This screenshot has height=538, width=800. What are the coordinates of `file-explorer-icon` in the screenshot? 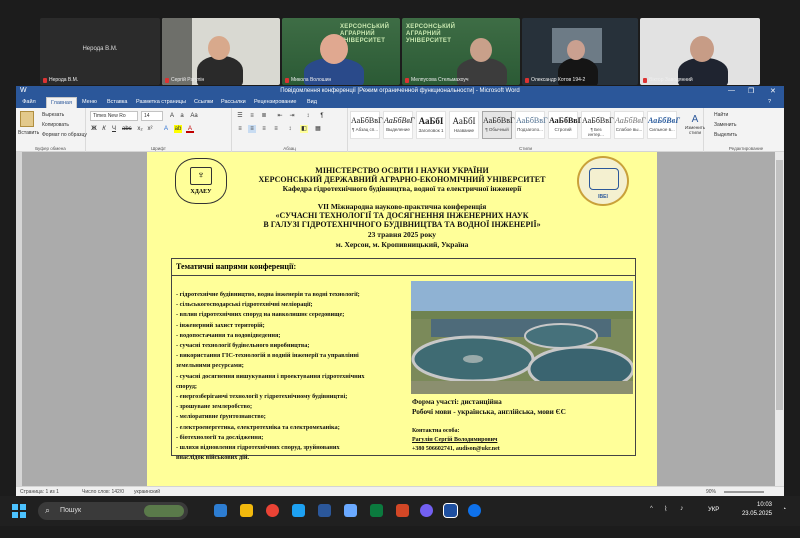 It's located at (246, 510).